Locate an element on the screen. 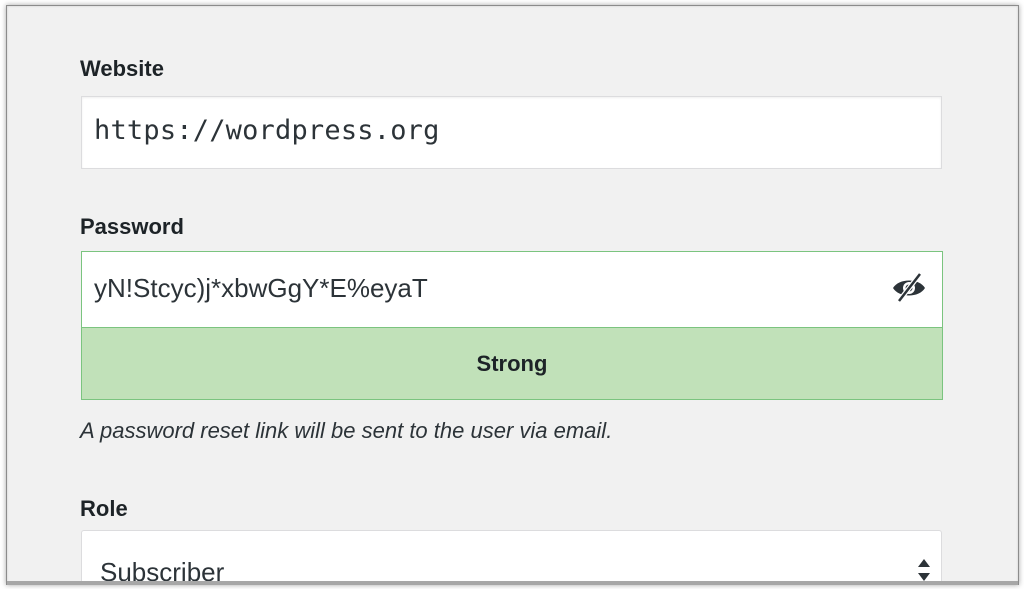  password-value: yN!Stcyc)j*xbwGgY*E%eyaT is located at coordinates (261, 288).